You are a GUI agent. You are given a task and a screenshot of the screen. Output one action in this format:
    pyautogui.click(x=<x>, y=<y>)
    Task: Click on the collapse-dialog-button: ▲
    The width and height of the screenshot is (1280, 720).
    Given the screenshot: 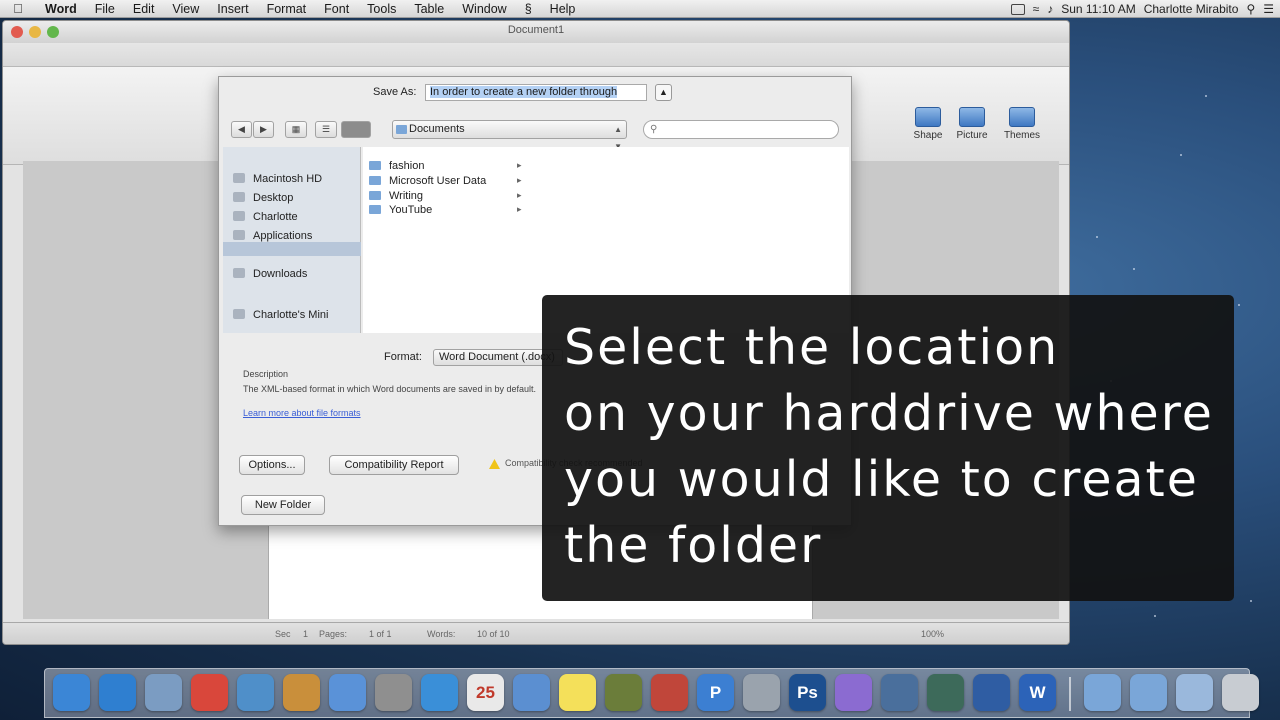 What is the action you would take?
    pyautogui.click(x=663, y=92)
    